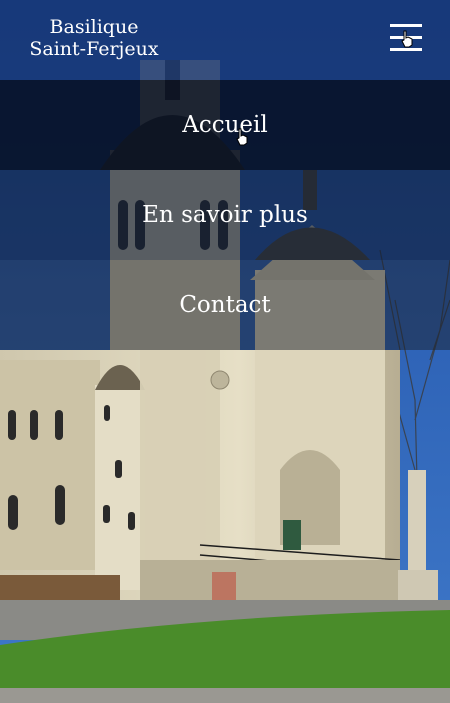 The width and height of the screenshot is (450, 703). What do you see at coordinates (94, 49) in the screenshot?
I see `site-title-line2: Saint-Ferjeux` at bounding box center [94, 49].